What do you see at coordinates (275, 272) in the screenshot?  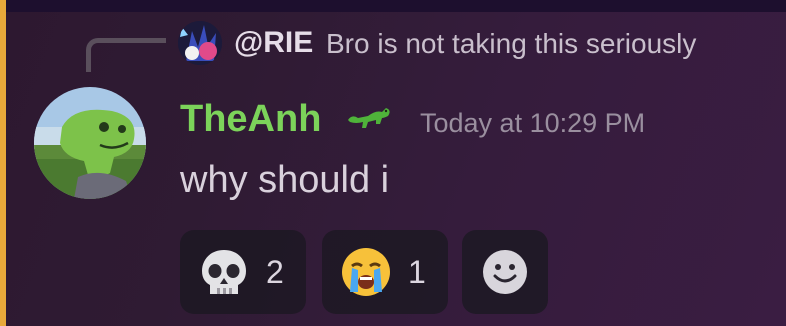 I see `reaction-count: 2` at bounding box center [275, 272].